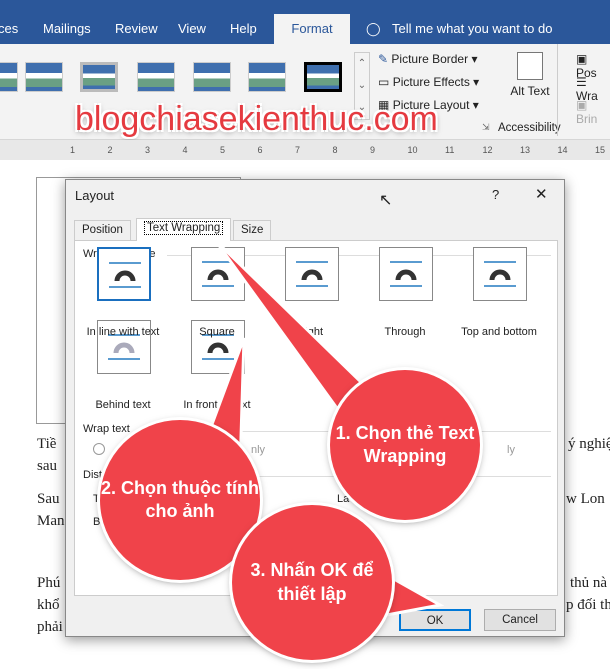 This screenshot has width=610, height=669. Describe the element at coordinates (184, 229) in the screenshot. I see `tab-text-wrapping: Text Wrapping` at that location.